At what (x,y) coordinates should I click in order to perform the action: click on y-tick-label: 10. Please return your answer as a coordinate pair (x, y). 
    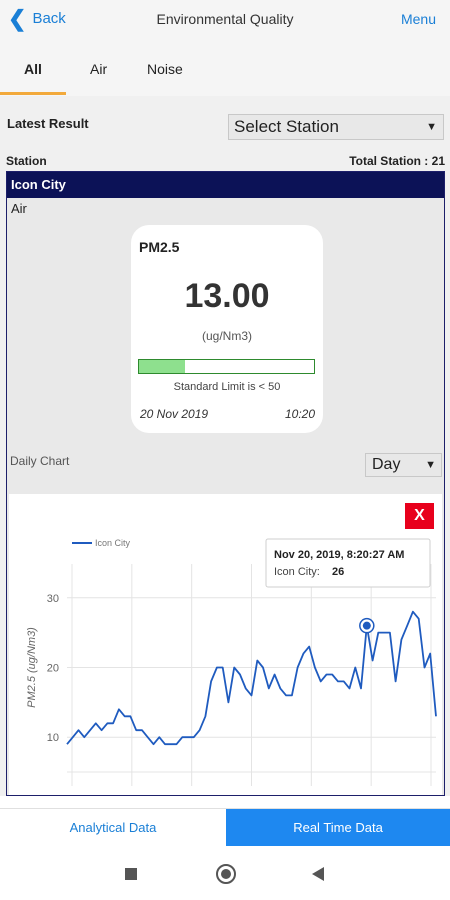
    Looking at the image, I should click on (53, 738).